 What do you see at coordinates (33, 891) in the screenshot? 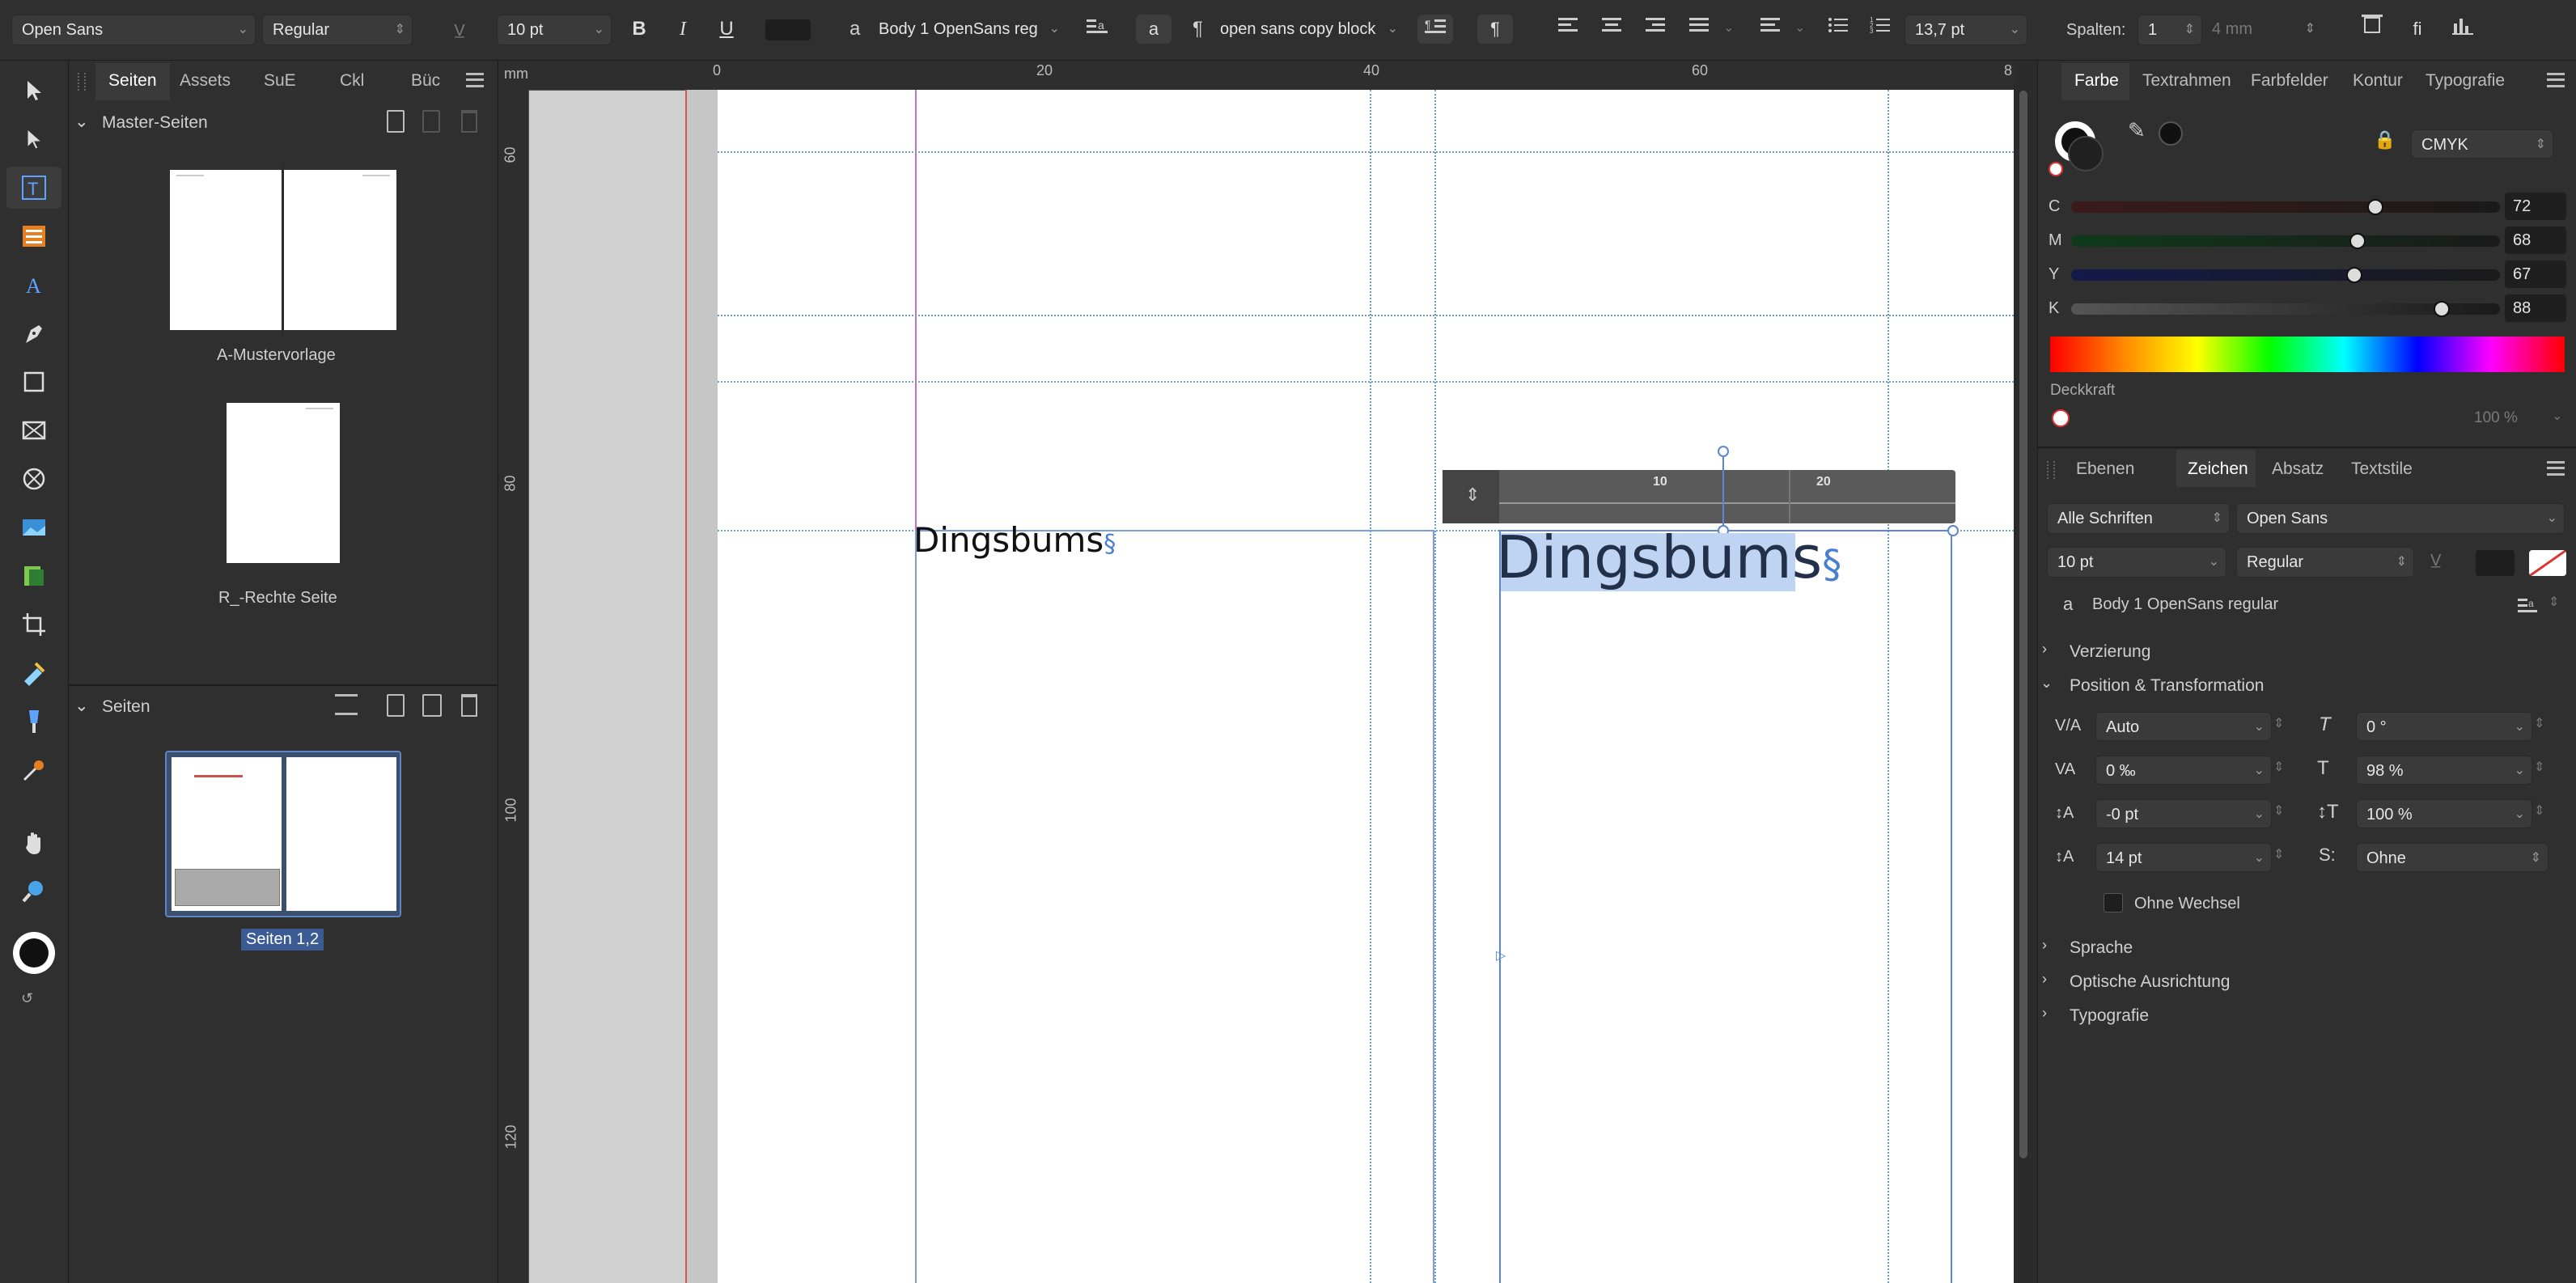
I see `zoom-tool-icon` at bounding box center [33, 891].